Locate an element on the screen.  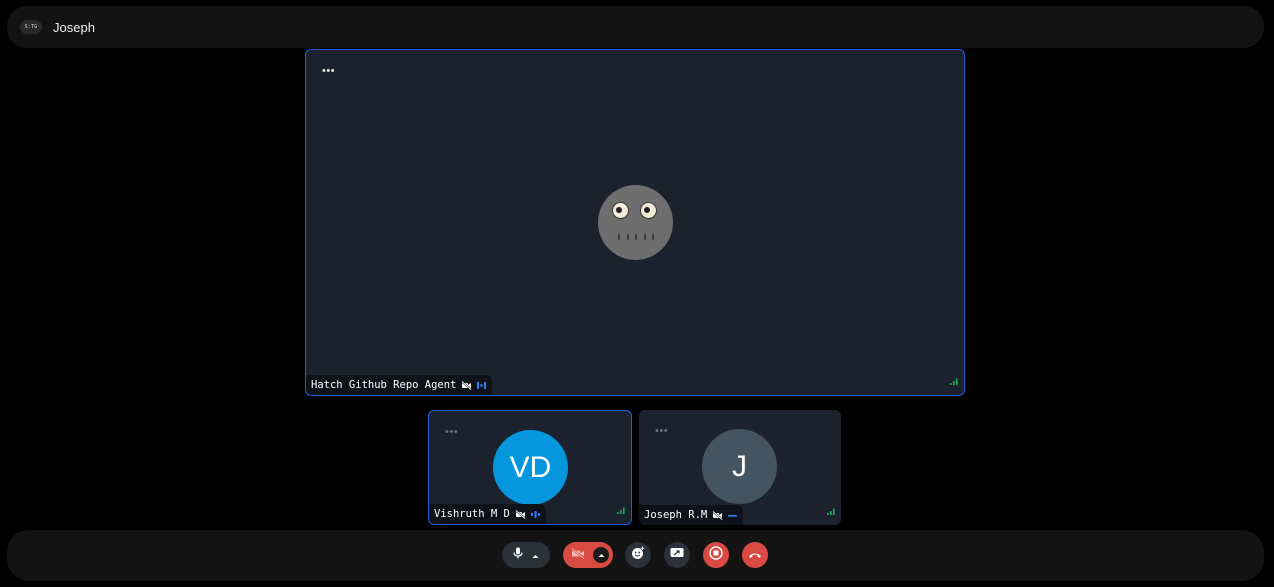
participant-name-tag: Joseph R.M is located at coordinates (691, 515).